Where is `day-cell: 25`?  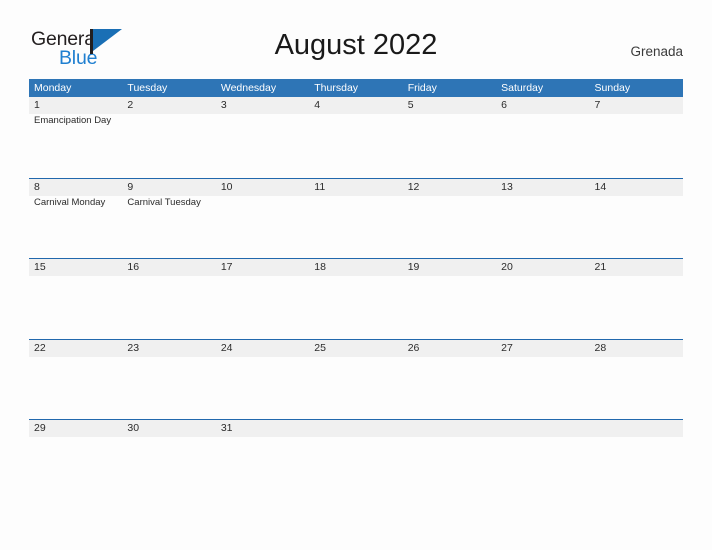 day-cell: 25 is located at coordinates (355, 380).